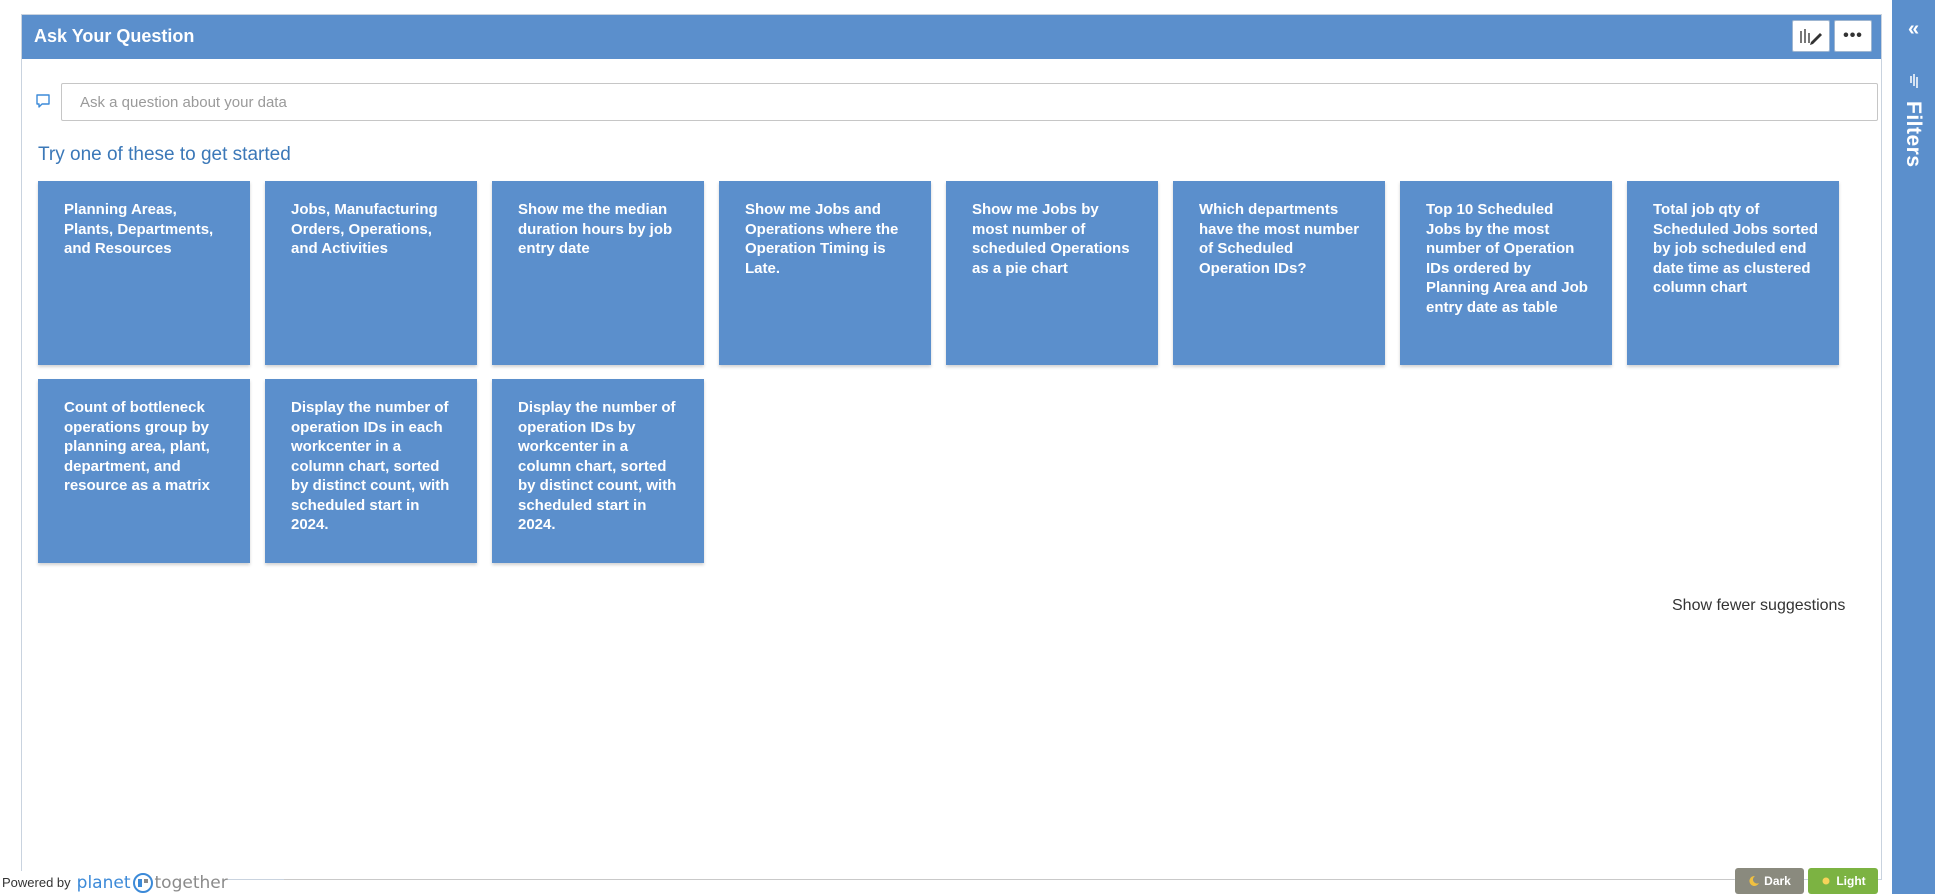 The height and width of the screenshot is (894, 1935). I want to click on question-row, so click(956, 102).